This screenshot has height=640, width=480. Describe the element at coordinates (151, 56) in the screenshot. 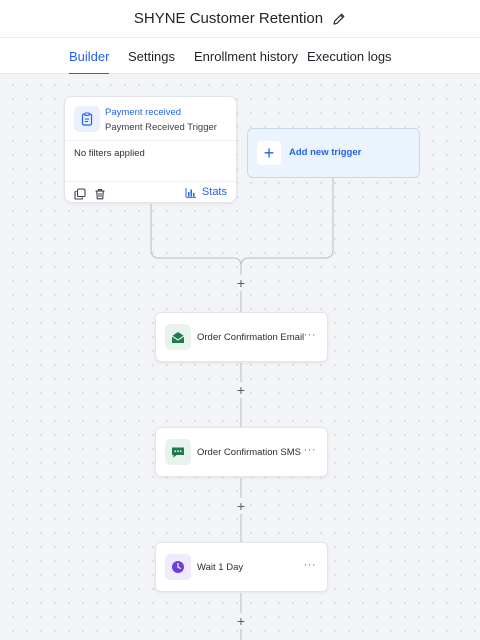

I see `tab-settings: Settings` at that location.